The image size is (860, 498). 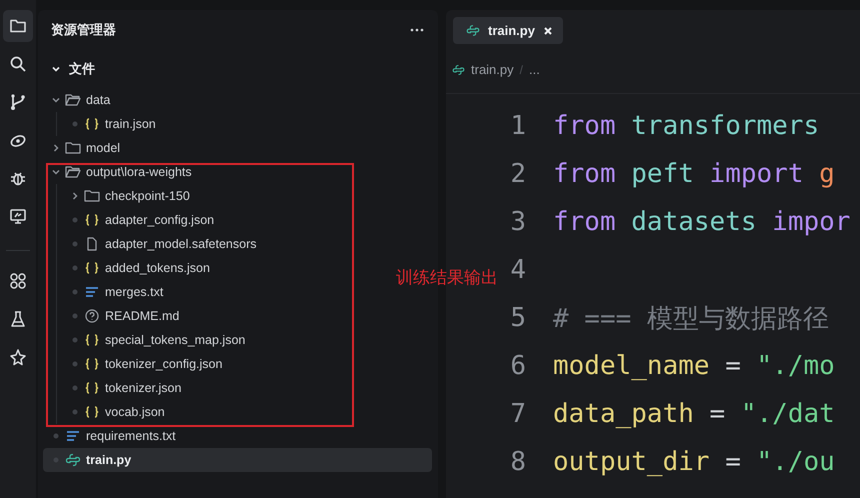 I want to click on flask-icon, so click(x=18, y=319).